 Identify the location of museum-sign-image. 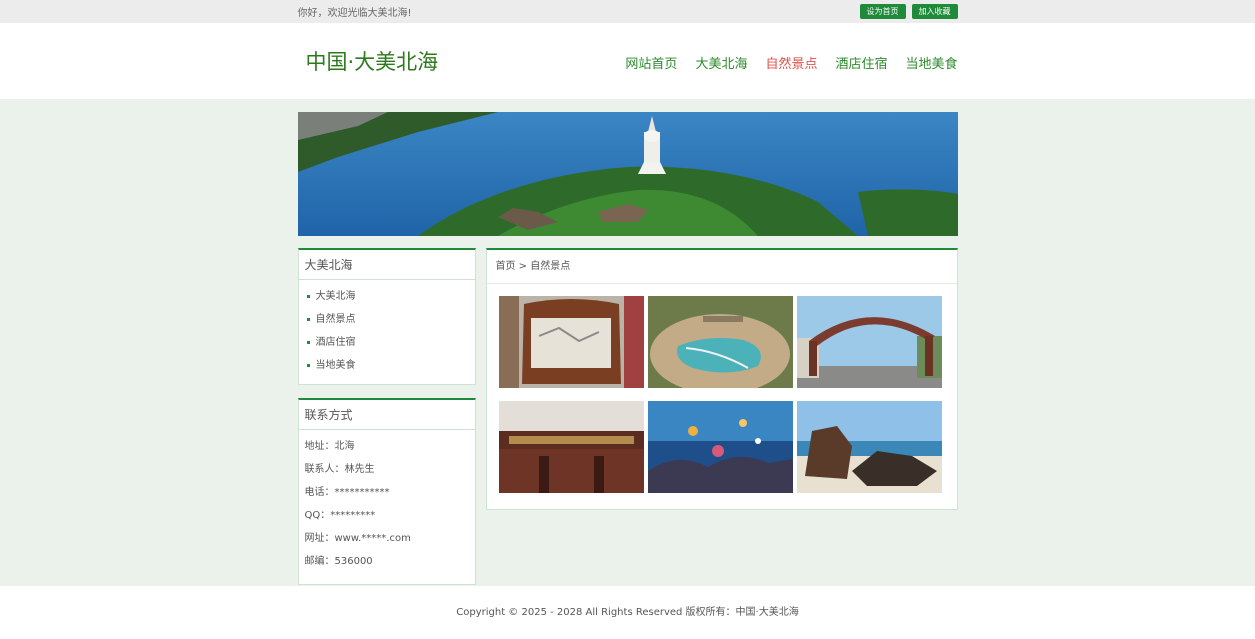
(571, 447).